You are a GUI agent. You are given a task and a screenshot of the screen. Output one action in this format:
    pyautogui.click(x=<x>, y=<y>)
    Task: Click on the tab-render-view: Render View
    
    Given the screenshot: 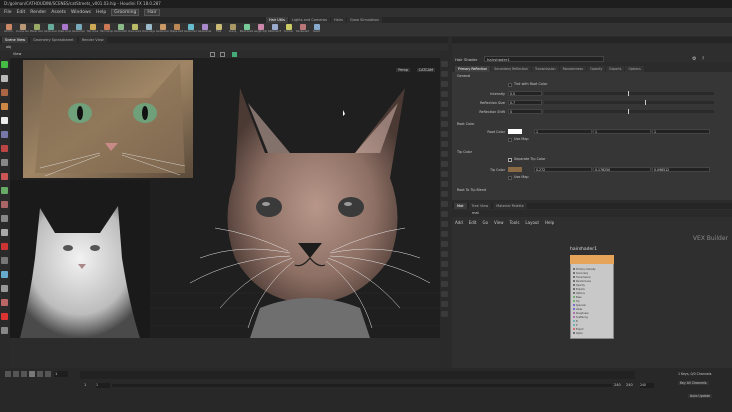 What is the action you would take?
    pyautogui.click(x=92, y=40)
    